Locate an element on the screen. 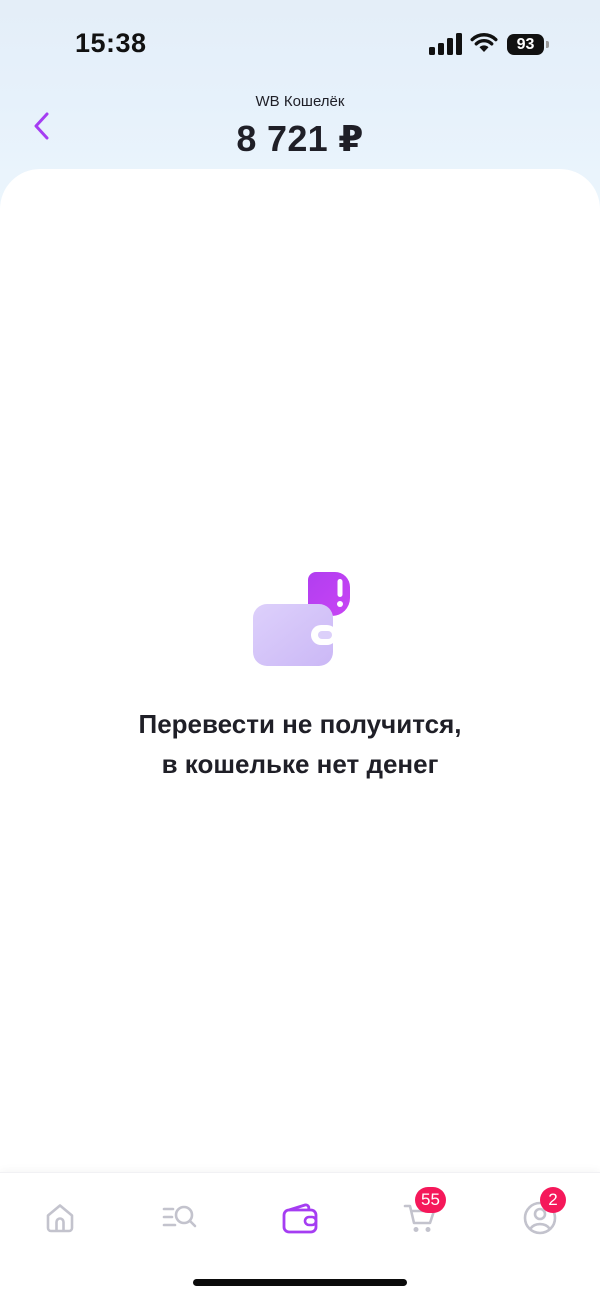 The width and height of the screenshot is (600, 1301). catalog-search-icon is located at coordinates (179, 1216).